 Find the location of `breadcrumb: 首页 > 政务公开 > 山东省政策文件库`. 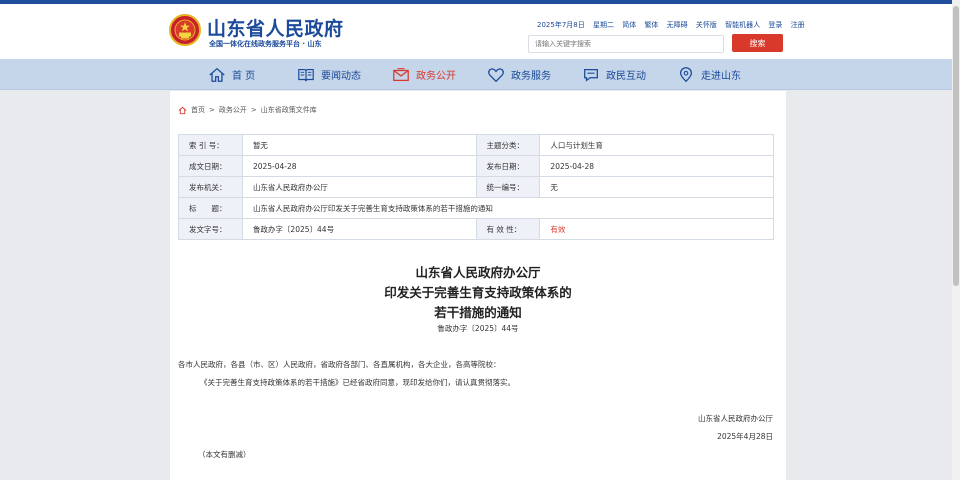

breadcrumb: 首页 > 政务公开 > 山东省政策文件库 is located at coordinates (247, 110).